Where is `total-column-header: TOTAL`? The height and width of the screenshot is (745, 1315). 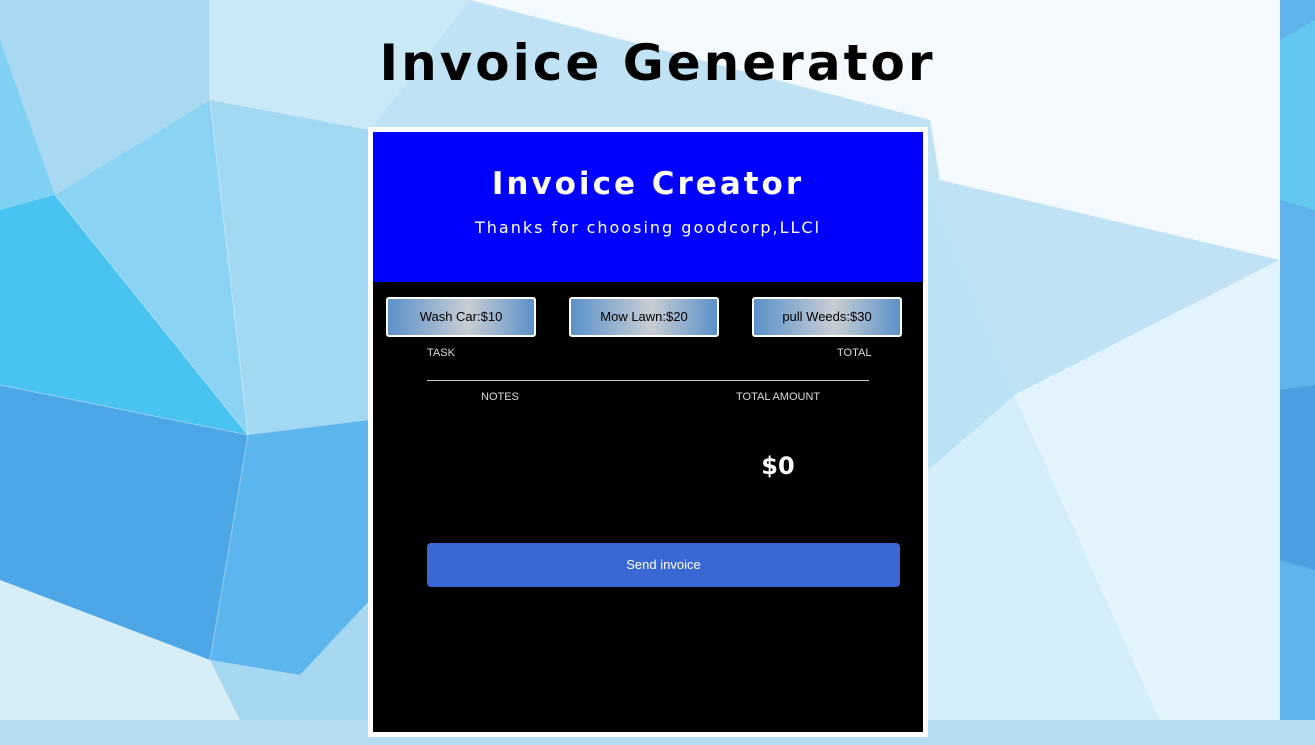 total-column-header: TOTAL is located at coordinates (854, 353).